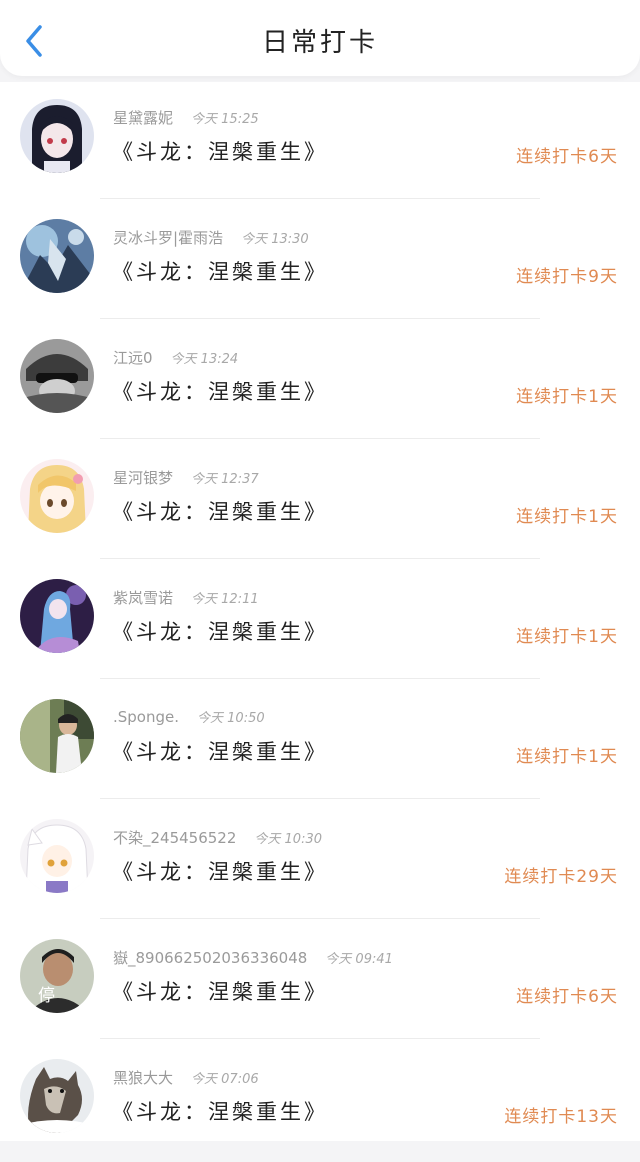 This screenshot has width=640, height=1162. I want to click on user-name: 星黛露妮 今天 15:25, so click(186, 118).